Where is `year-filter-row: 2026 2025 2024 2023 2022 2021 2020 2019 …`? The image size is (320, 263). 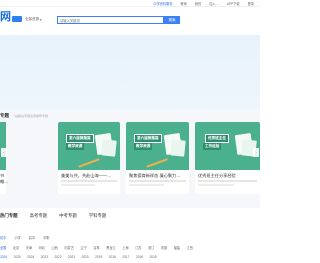 year-filter-row: 2026 2025 2024 2023 2022 2021 2020 2019 … is located at coordinates (78, 257).